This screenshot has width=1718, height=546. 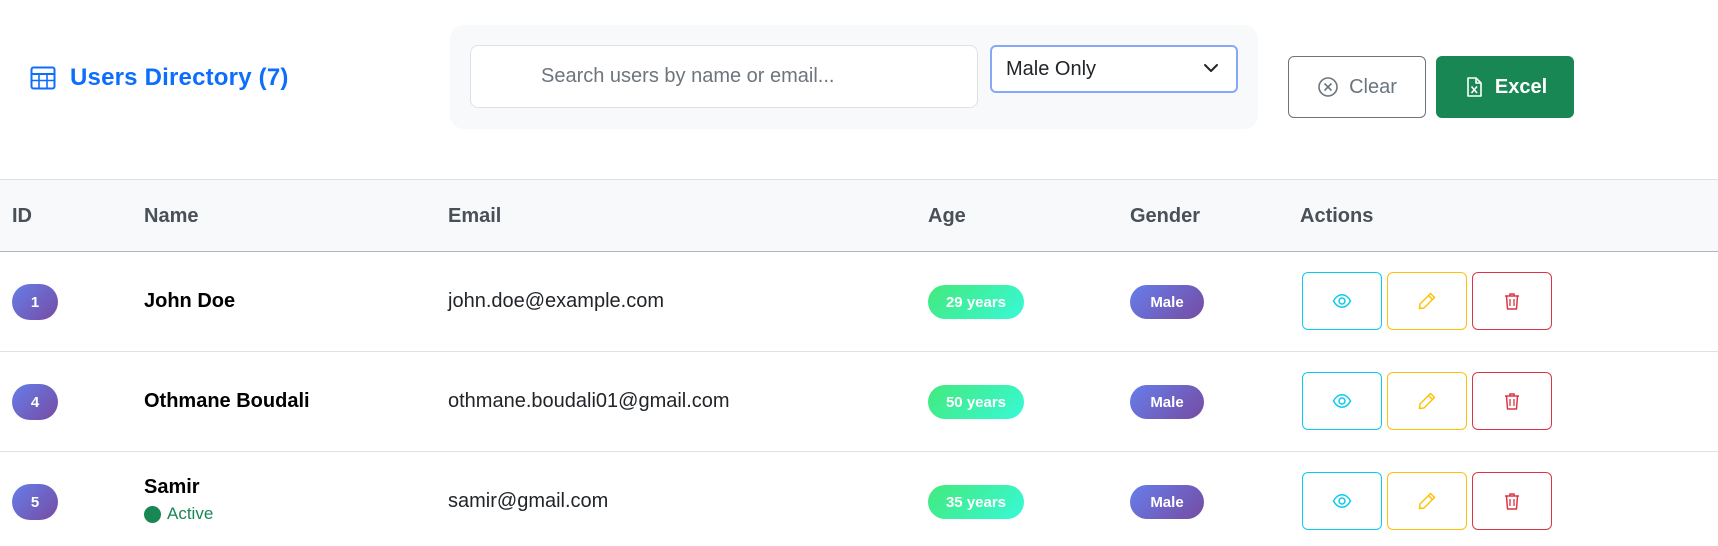 I want to click on column-header-gender: Gender, so click(x=1165, y=216).